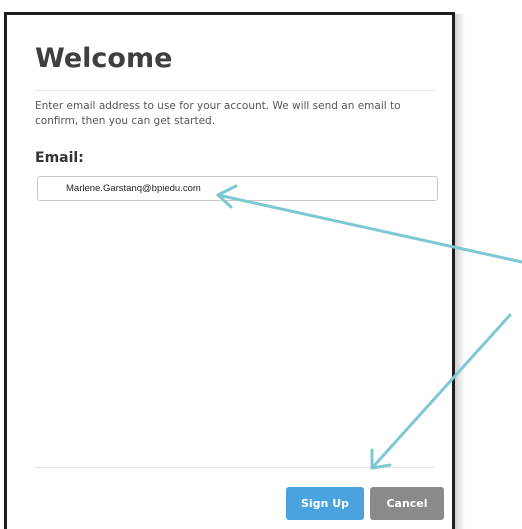  I want to click on arrow-to-signup-line, so click(441, 391).